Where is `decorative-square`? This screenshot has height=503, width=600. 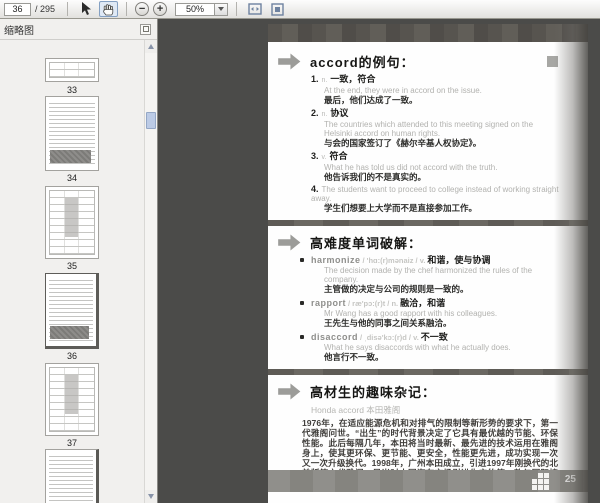 decorative-square is located at coordinates (552, 61).